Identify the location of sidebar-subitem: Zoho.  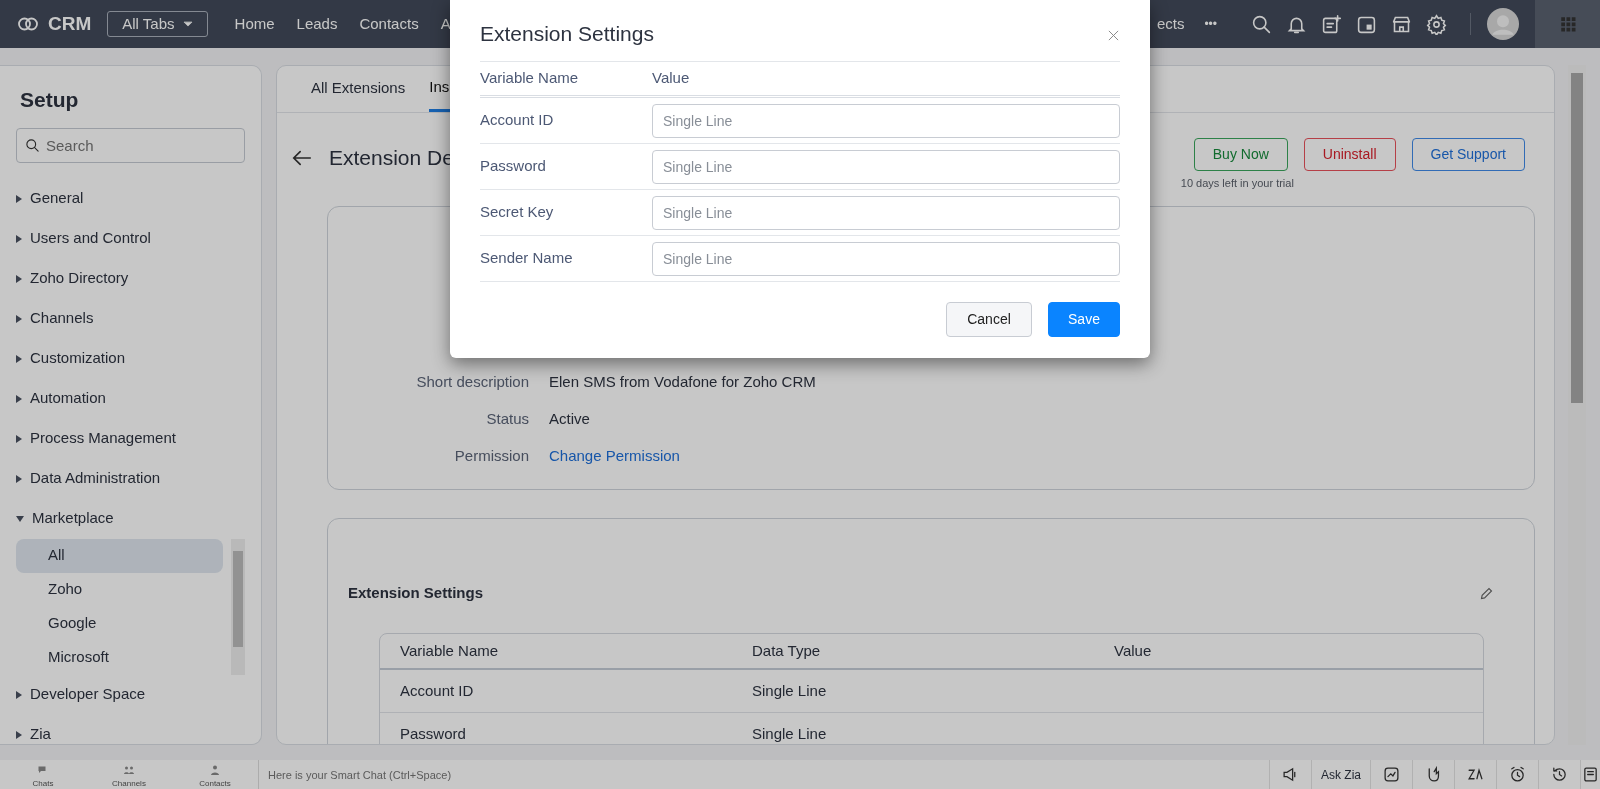
(119, 589).